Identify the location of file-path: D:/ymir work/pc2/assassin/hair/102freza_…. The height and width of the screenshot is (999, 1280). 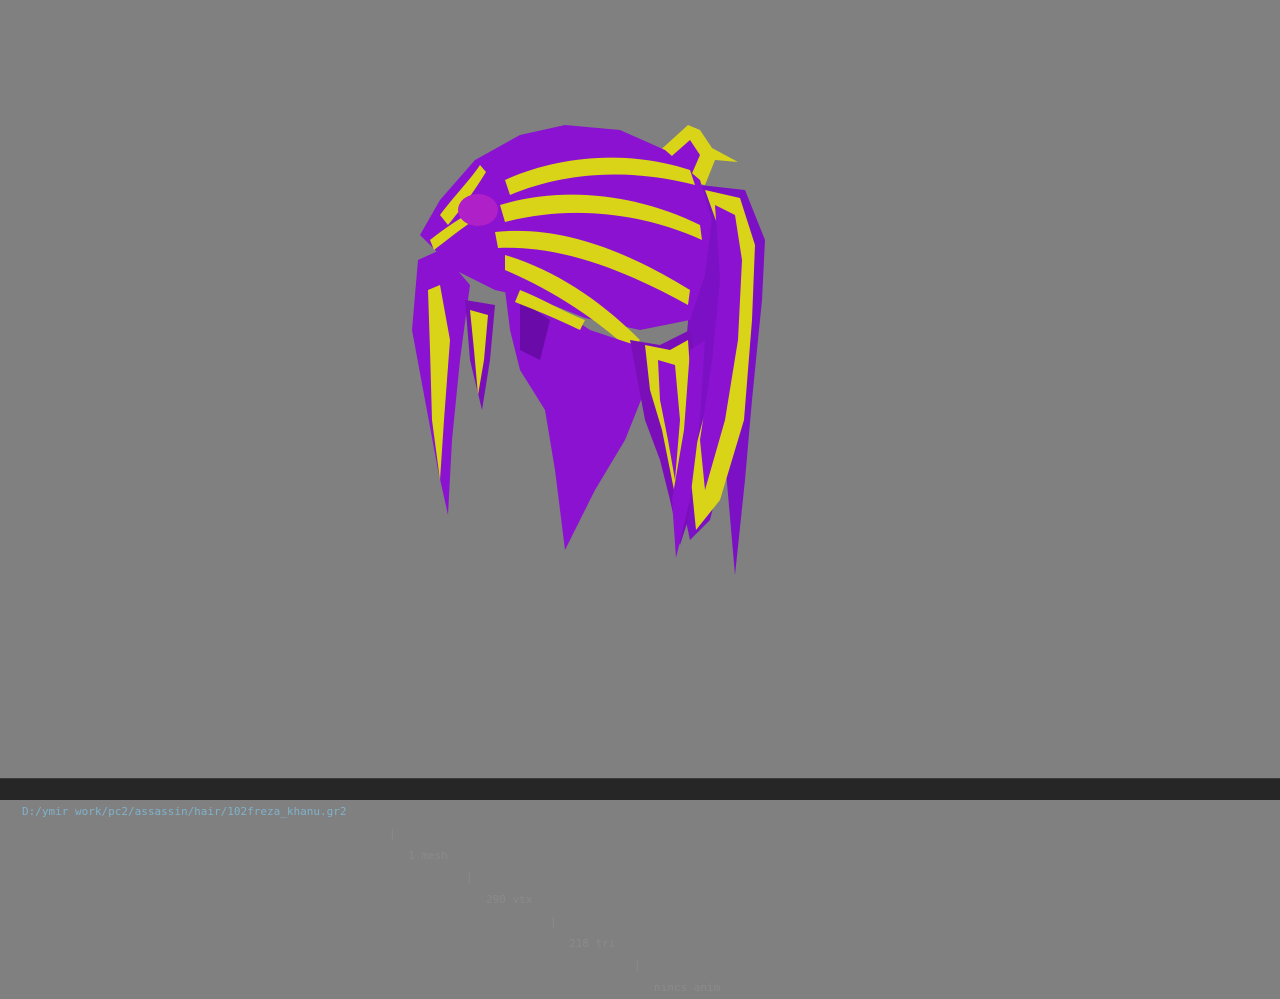
(184, 811).